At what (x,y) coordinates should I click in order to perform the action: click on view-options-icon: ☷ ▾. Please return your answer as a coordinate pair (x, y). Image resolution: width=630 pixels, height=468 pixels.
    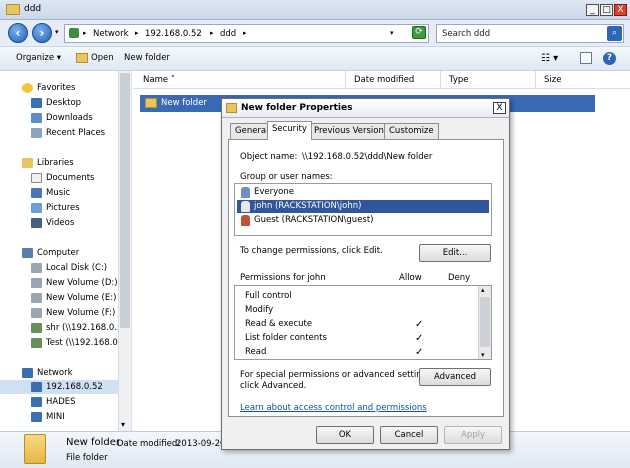
    Looking at the image, I should click on (549, 58).